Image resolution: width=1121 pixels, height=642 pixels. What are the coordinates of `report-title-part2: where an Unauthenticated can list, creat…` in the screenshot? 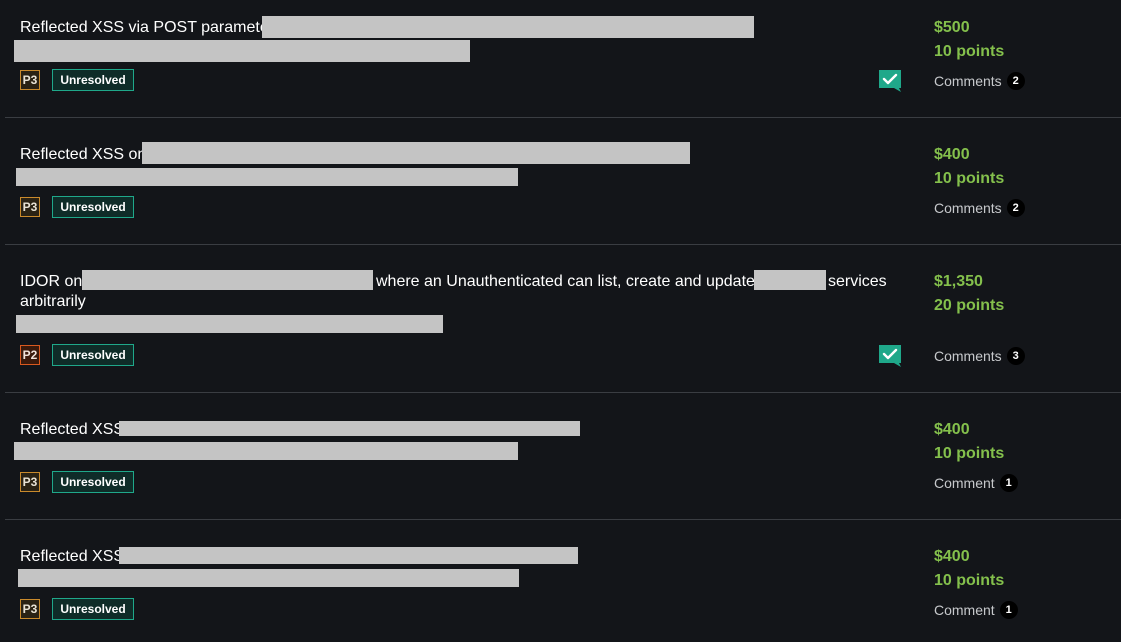 It's located at (565, 281).